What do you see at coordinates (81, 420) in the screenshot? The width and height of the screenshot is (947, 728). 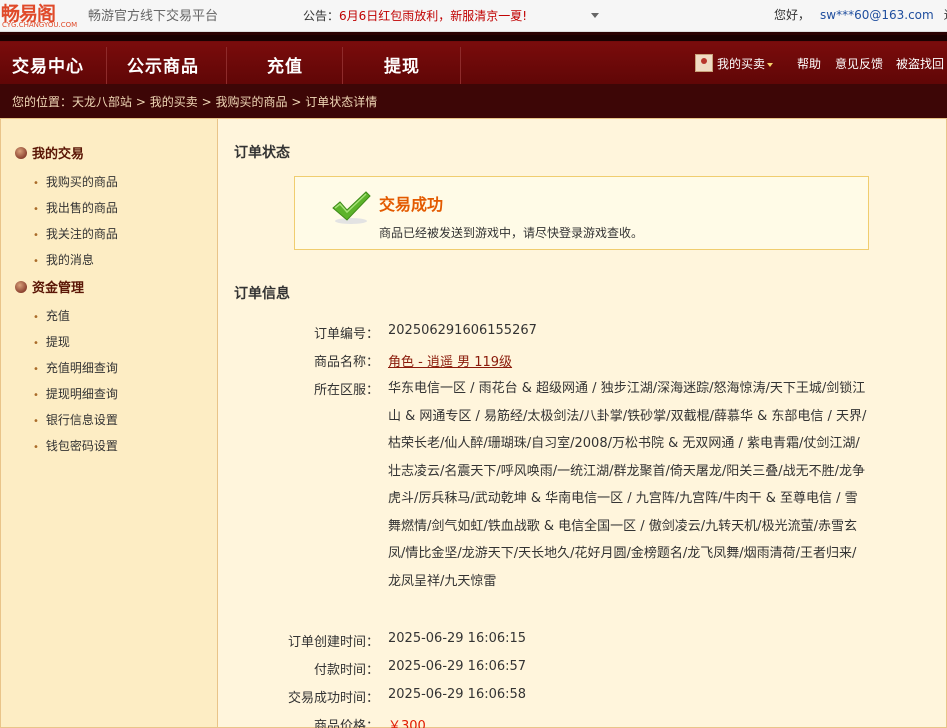 I see `sidebar-item-label: 银行信息设置` at bounding box center [81, 420].